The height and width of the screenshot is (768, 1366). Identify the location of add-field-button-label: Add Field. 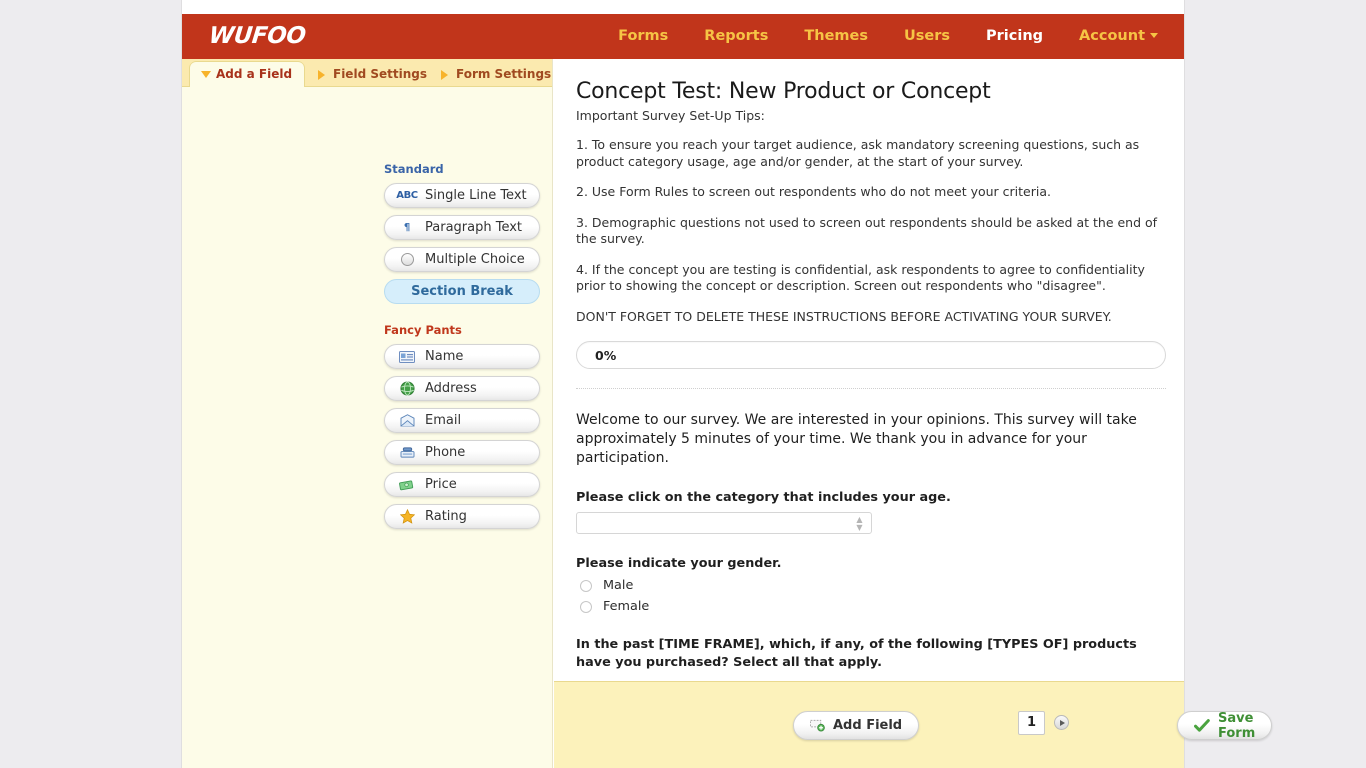
(868, 725).